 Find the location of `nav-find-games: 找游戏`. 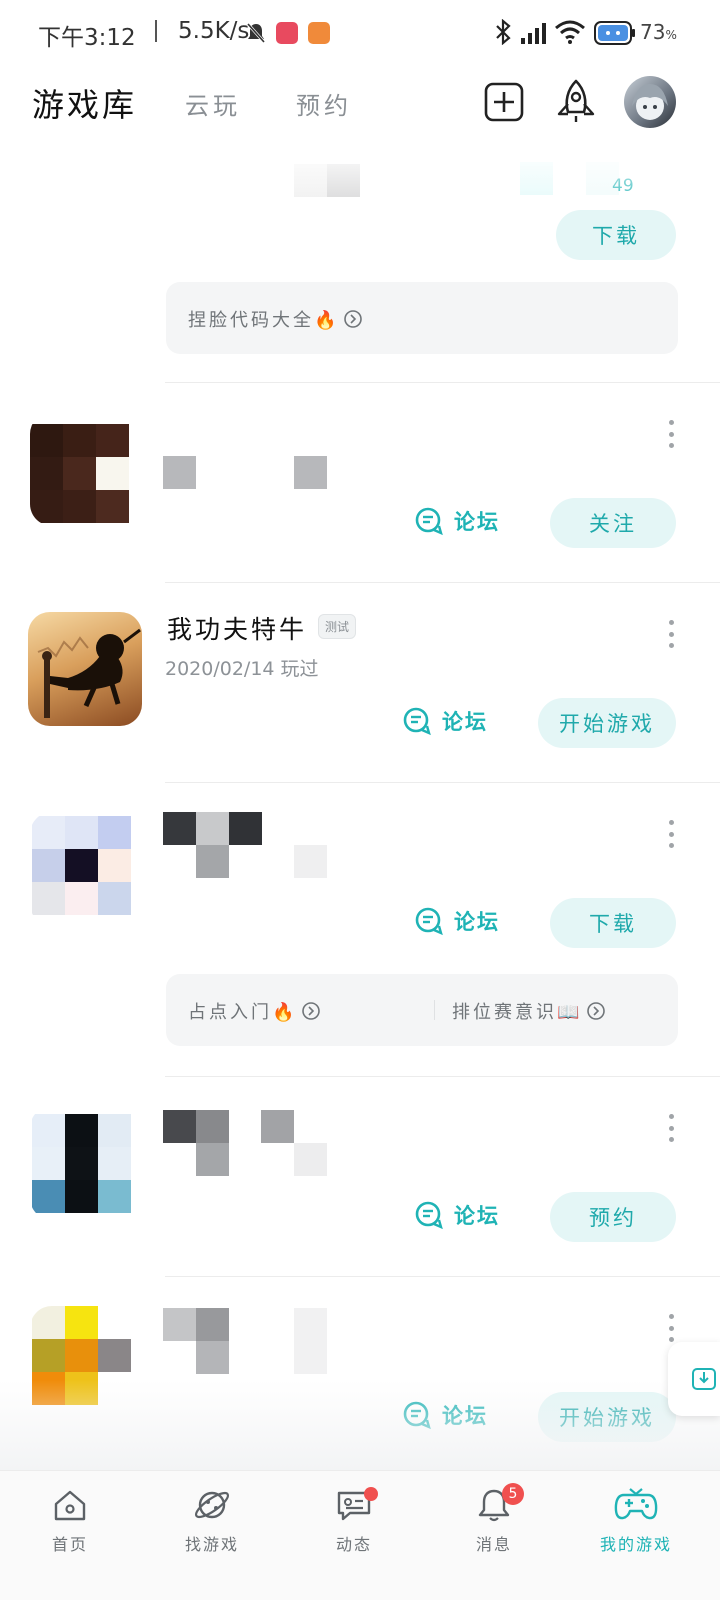

nav-find-games: 找游戏 is located at coordinates (212, 1520).